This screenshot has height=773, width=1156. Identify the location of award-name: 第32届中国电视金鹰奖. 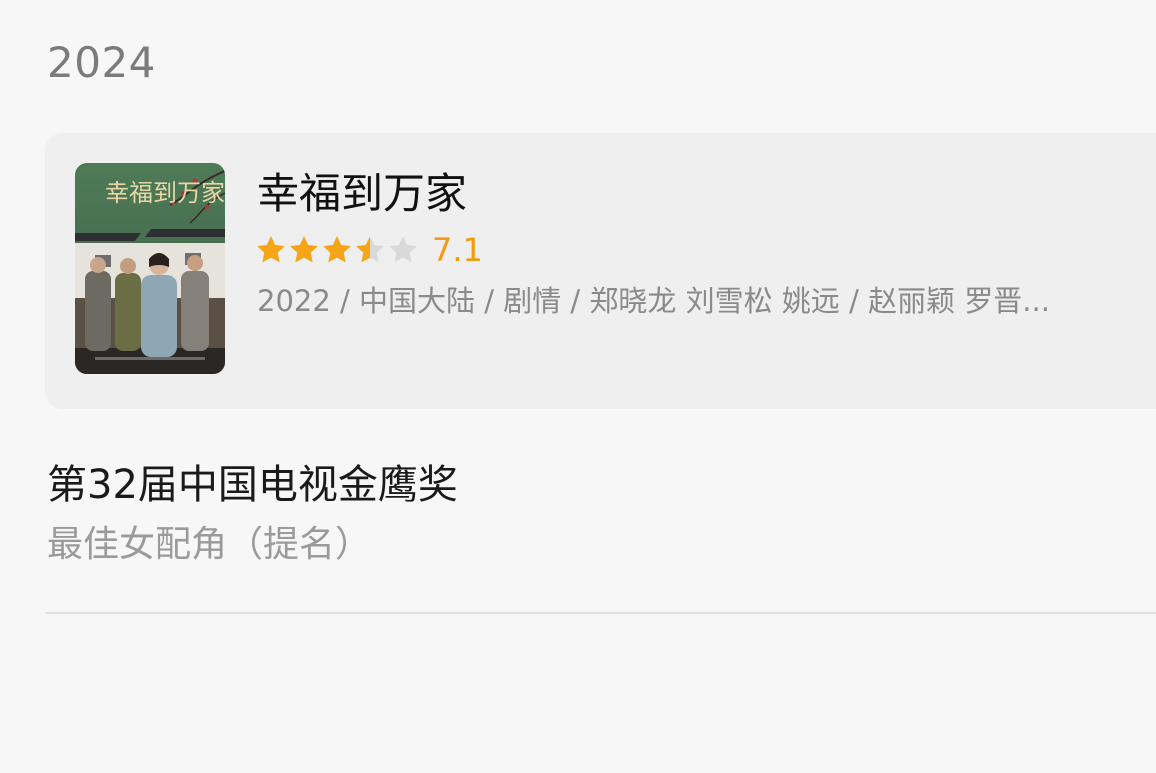
(252, 485).